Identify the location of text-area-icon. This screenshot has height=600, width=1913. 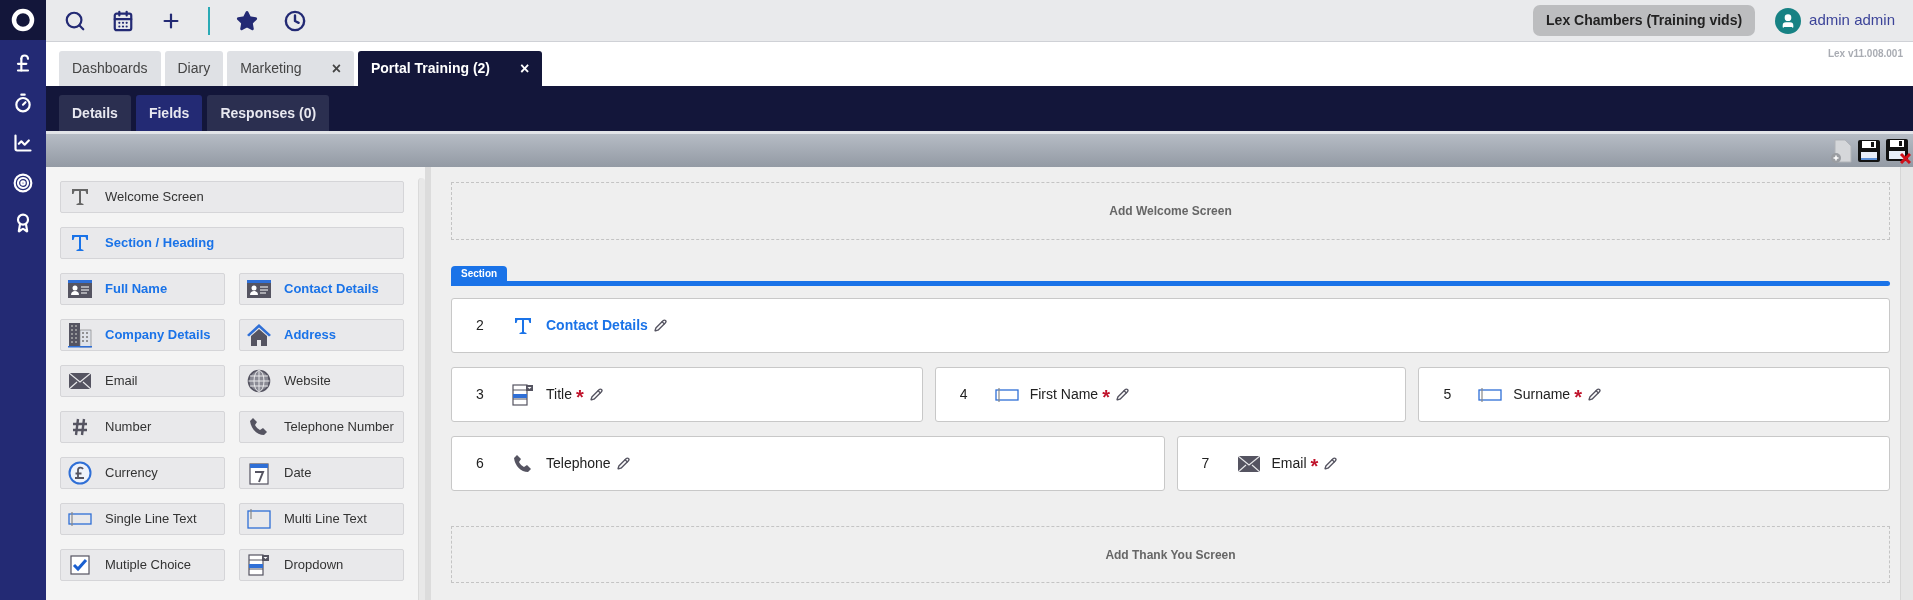
(259, 519).